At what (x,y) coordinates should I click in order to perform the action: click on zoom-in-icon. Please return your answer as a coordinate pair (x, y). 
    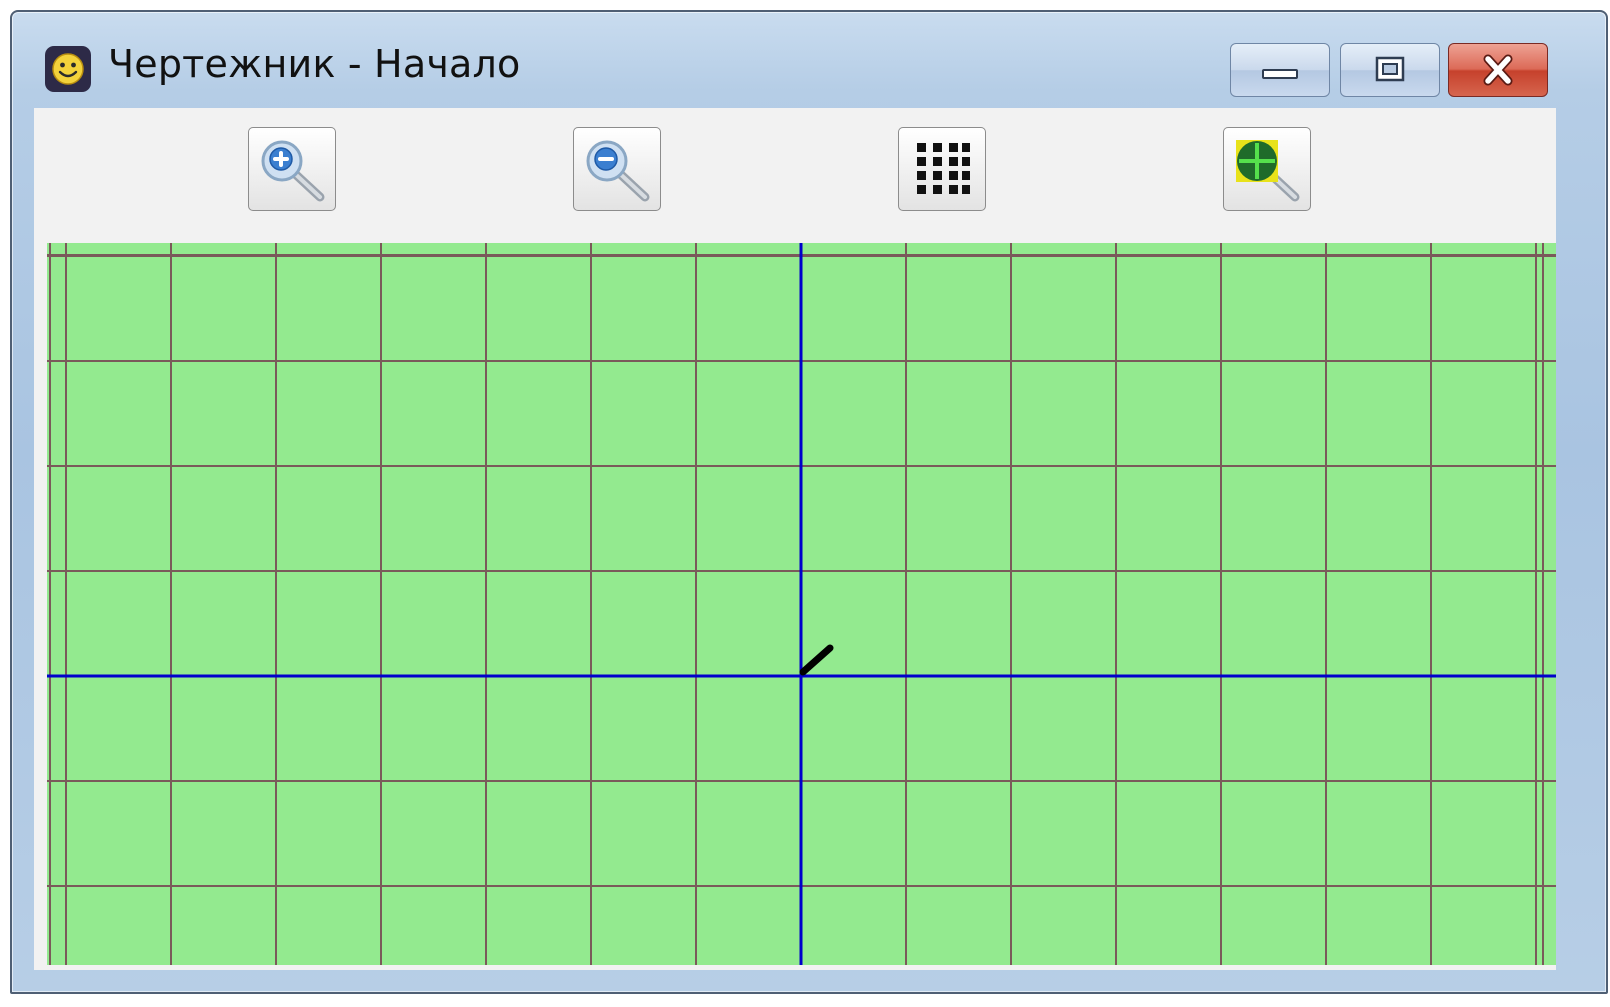
    Looking at the image, I should click on (293, 171).